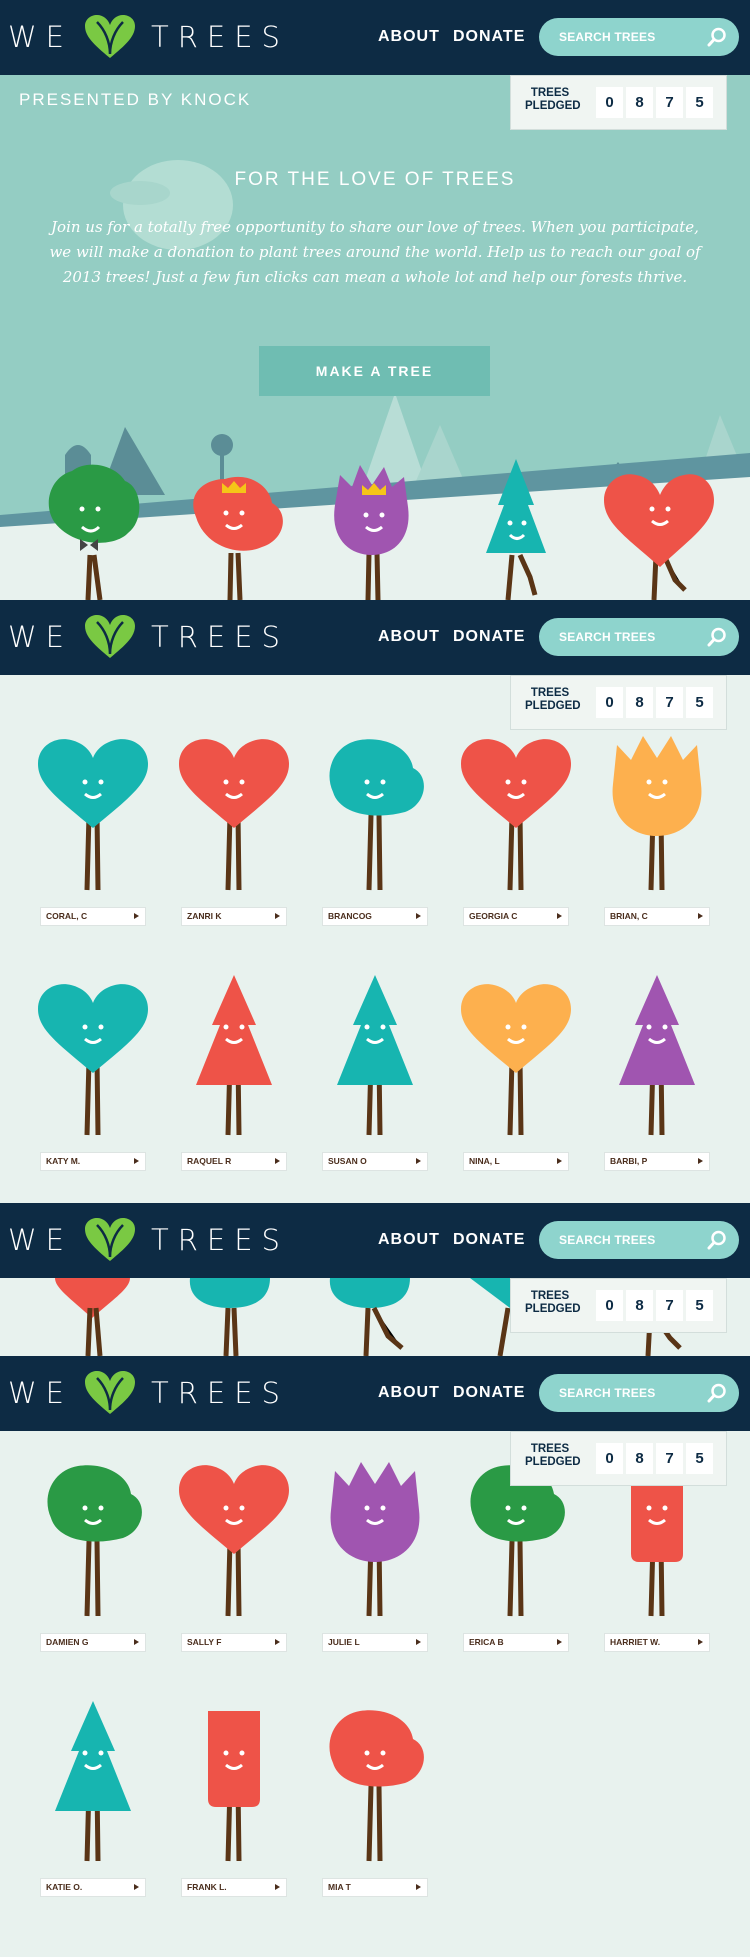 The height and width of the screenshot is (1957, 750). Describe the element at coordinates (234, 1161) in the screenshot. I see `tree-name-tag: RAQUEL R` at that location.